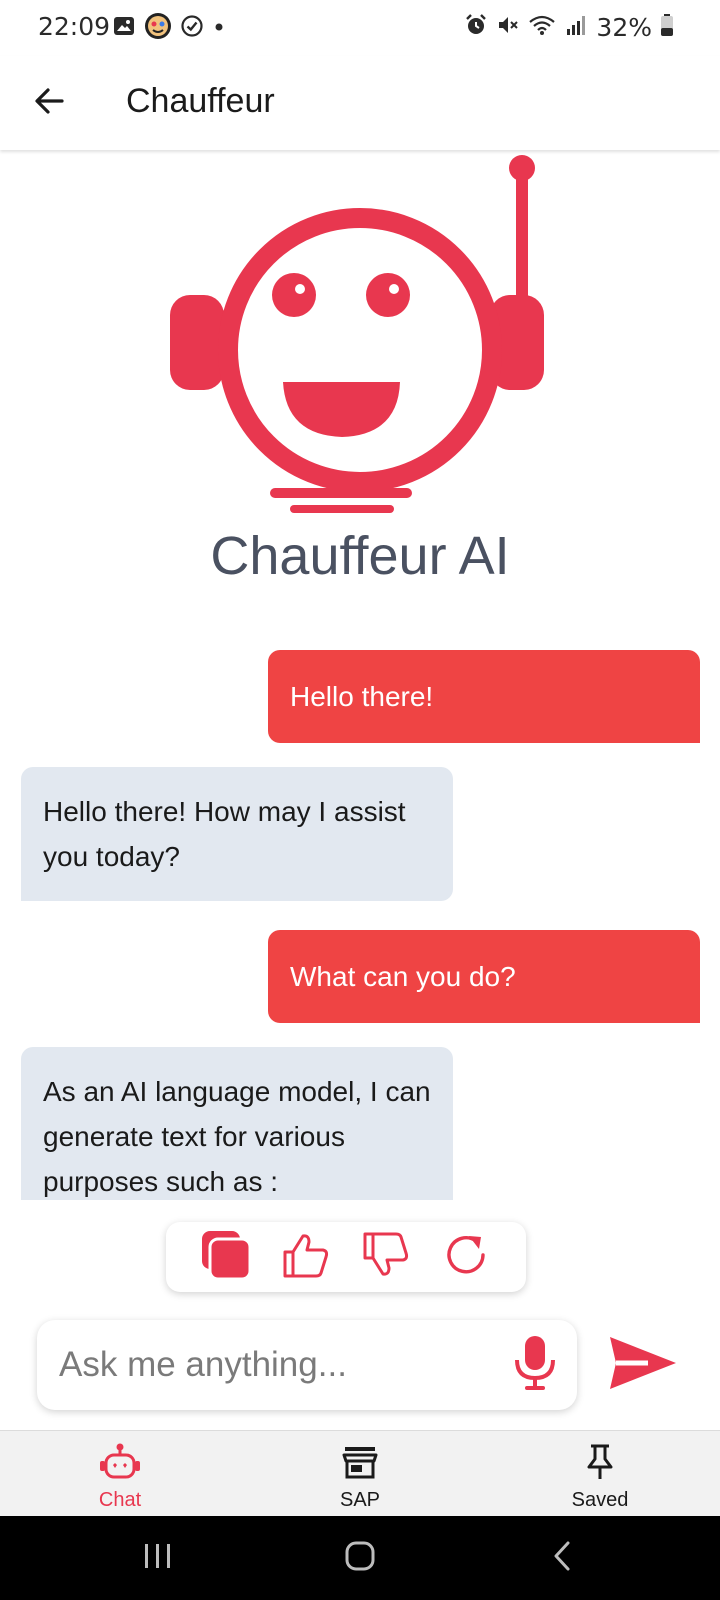 Image resolution: width=720 pixels, height=1600 pixels. I want to click on nav-label-sap: SAP, so click(360, 1500).